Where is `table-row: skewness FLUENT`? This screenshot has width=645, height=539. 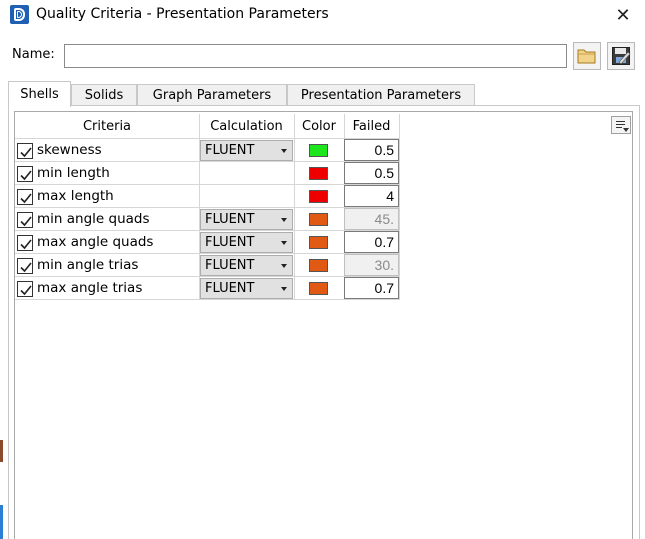
table-row: skewness FLUENT is located at coordinates (207, 150).